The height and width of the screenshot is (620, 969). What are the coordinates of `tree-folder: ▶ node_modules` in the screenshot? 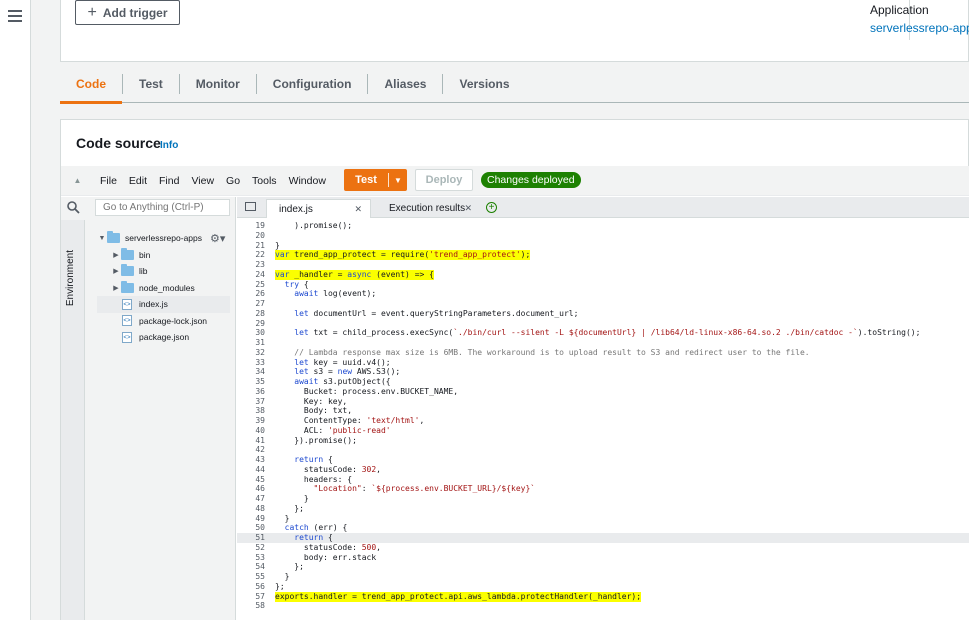 It's located at (166, 288).